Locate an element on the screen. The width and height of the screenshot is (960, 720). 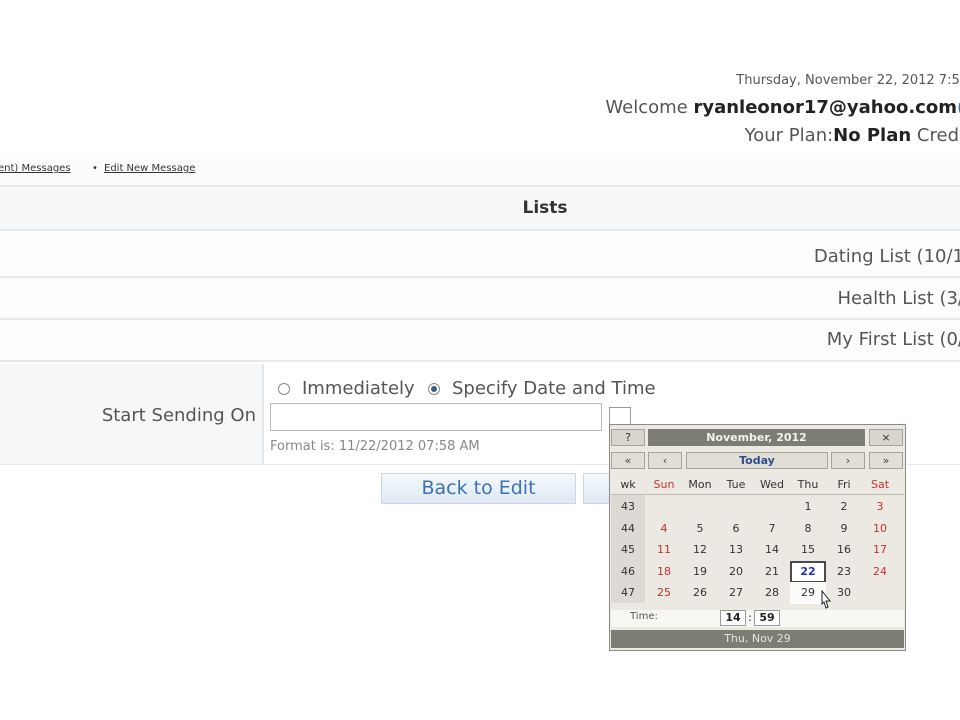
dow-sat: Sat is located at coordinates (880, 484).